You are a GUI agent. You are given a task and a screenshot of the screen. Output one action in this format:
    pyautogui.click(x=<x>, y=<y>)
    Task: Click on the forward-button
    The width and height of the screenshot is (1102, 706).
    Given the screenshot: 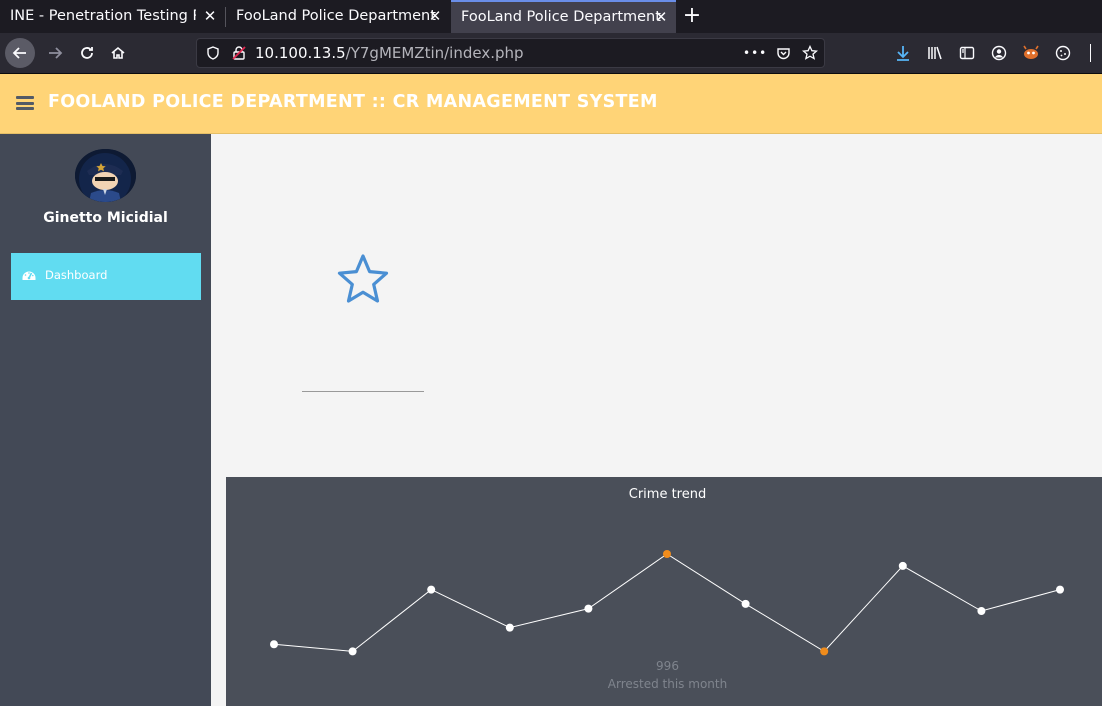 What is the action you would take?
    pyautogui.click(x=55, y=53)
    